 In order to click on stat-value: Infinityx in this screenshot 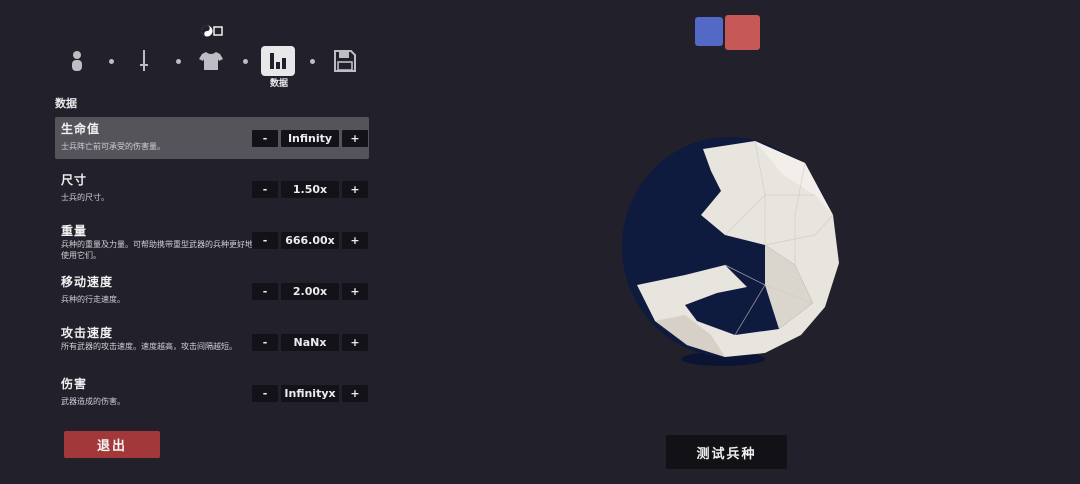, I will do `click(310, 393)`.